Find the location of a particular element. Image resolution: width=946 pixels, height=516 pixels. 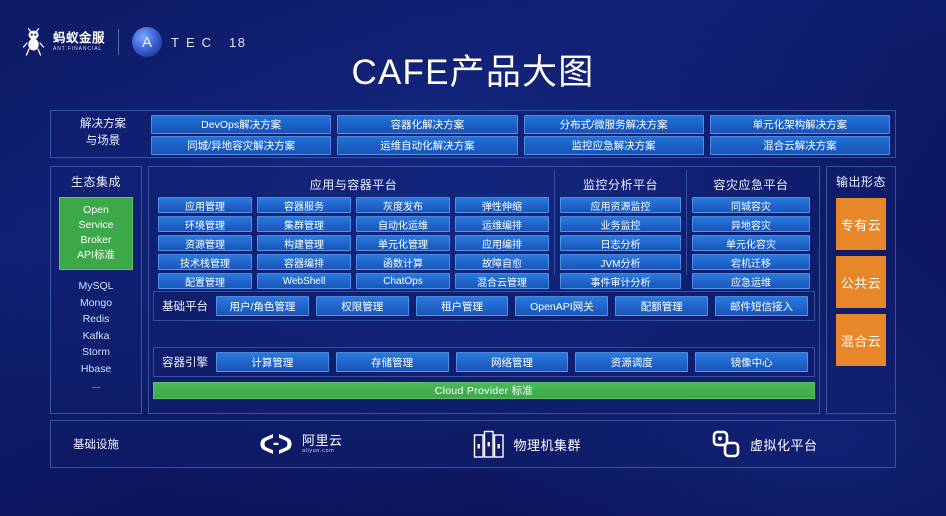

platform-cell: 资源管理 is located at coordinates (205, 243).